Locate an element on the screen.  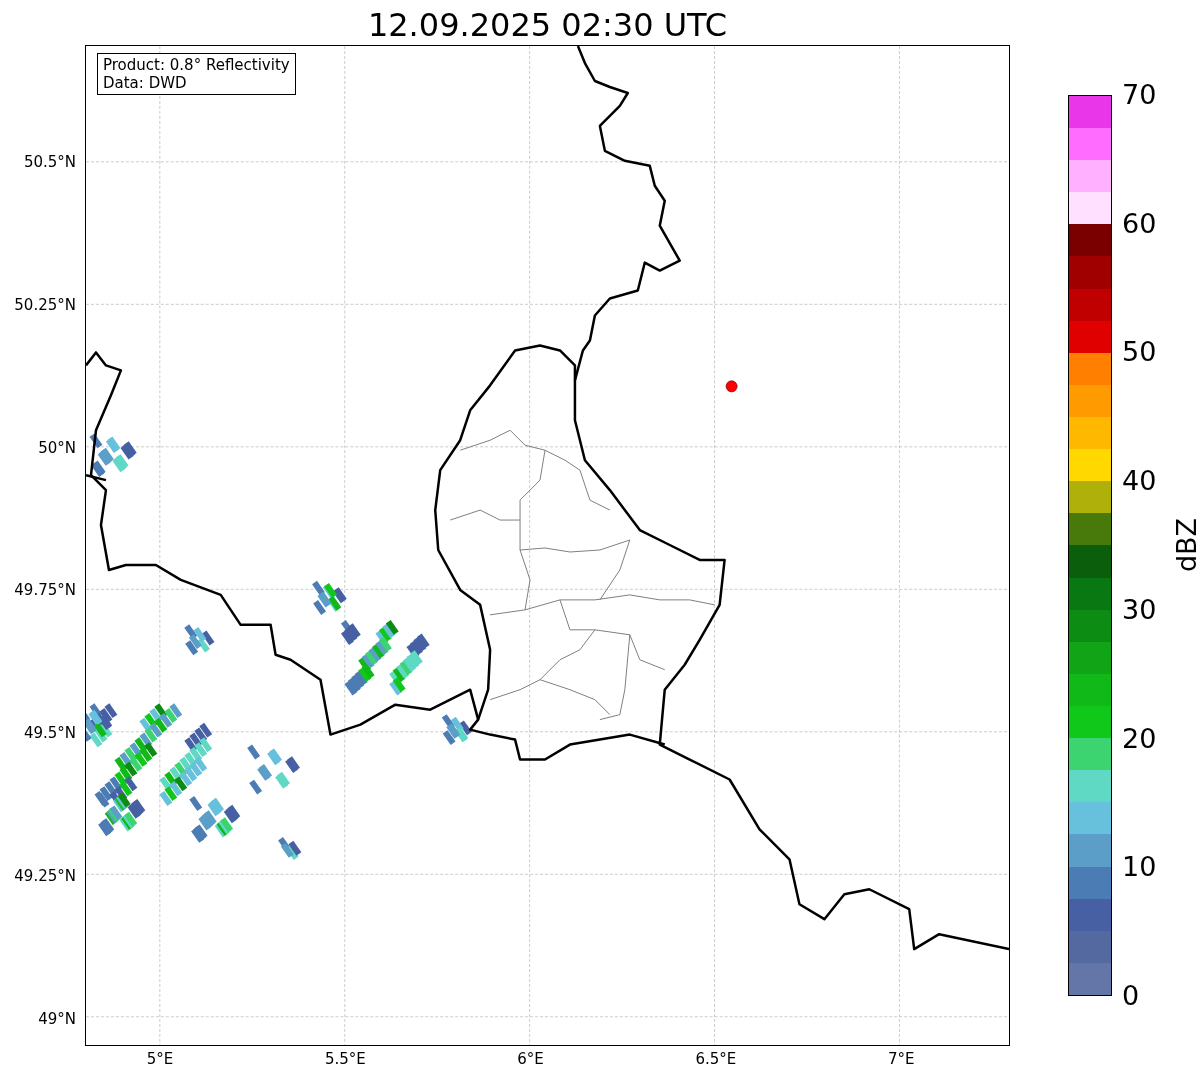
latitude-label: 49°N is located at coordinates (57, 1018).